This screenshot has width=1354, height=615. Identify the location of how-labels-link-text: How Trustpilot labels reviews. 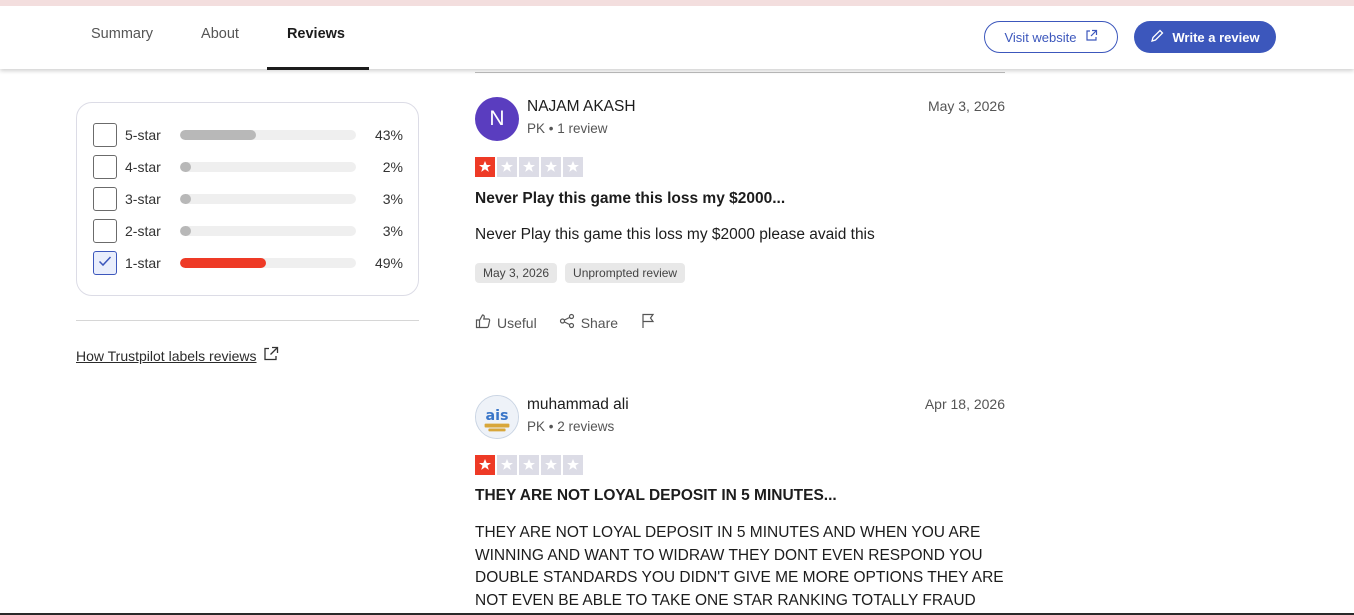
(166, 355).